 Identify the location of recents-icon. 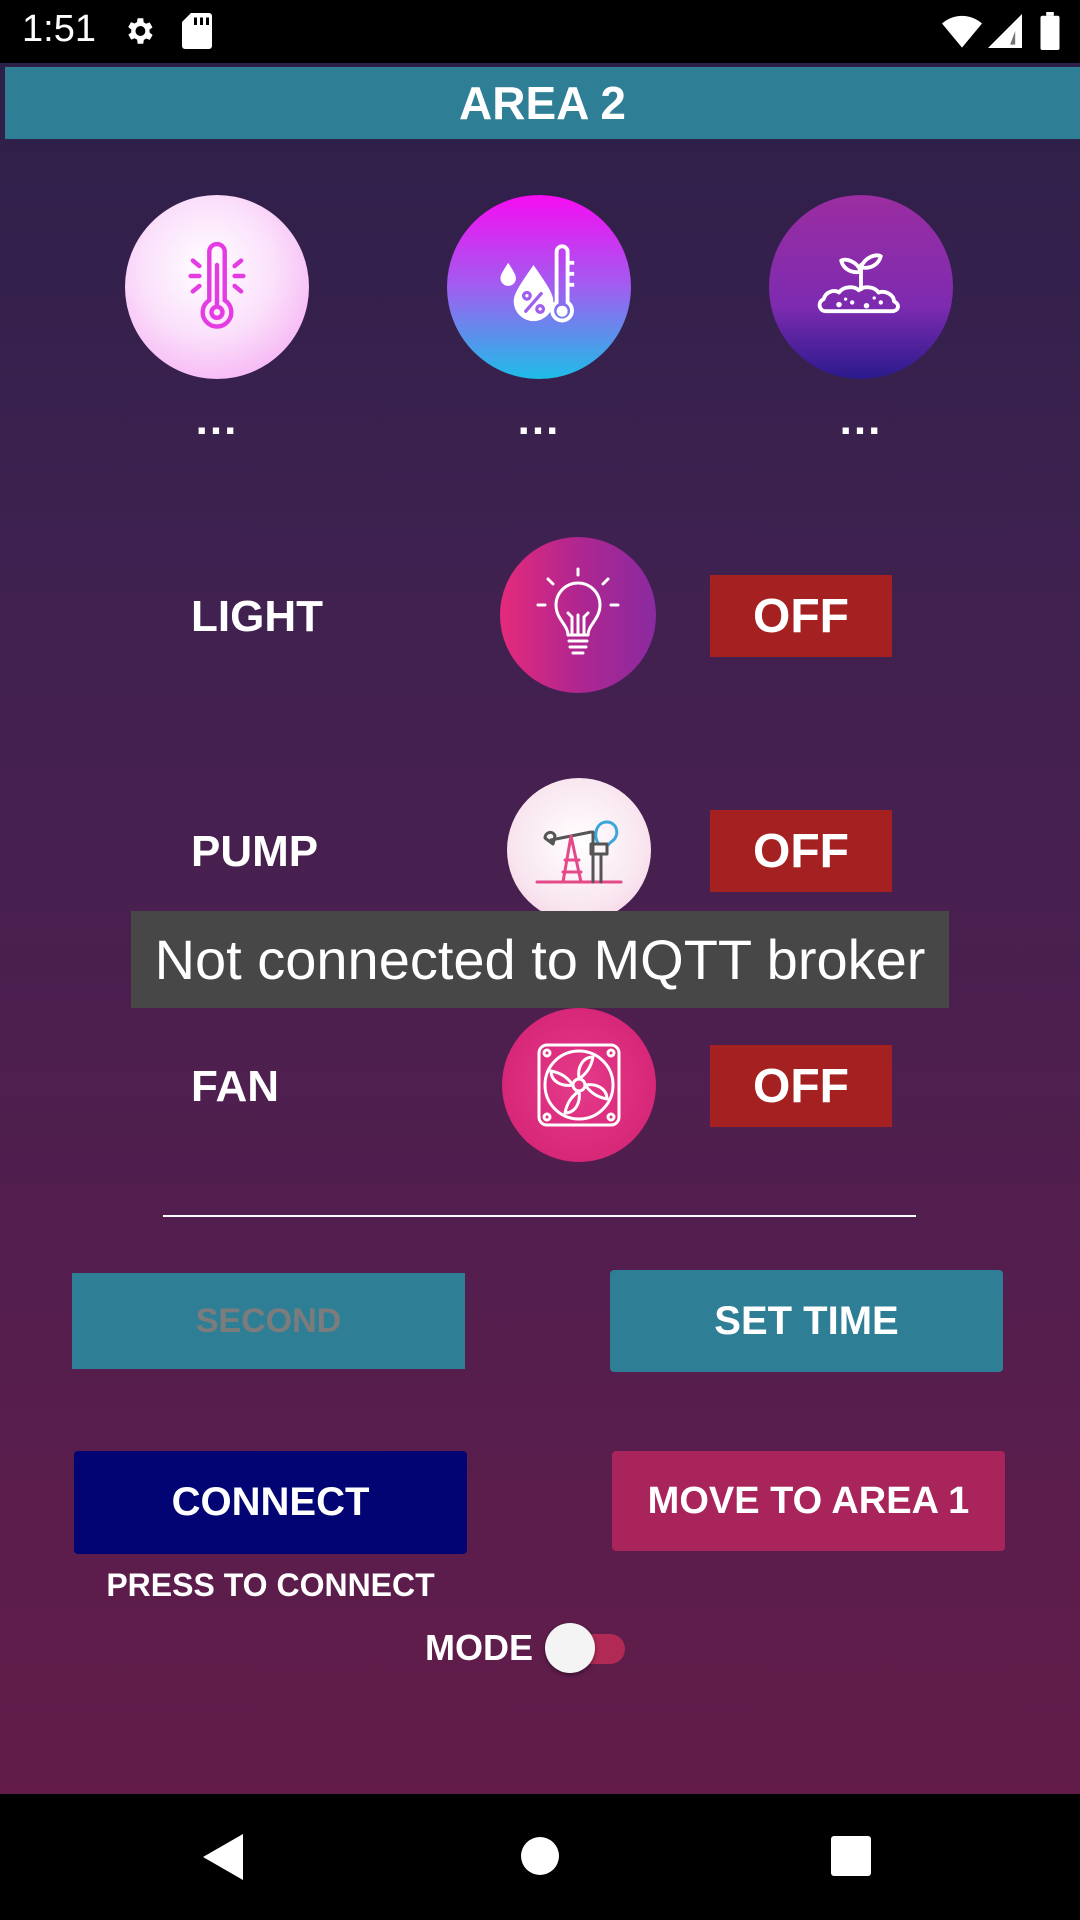
(851, 1858).